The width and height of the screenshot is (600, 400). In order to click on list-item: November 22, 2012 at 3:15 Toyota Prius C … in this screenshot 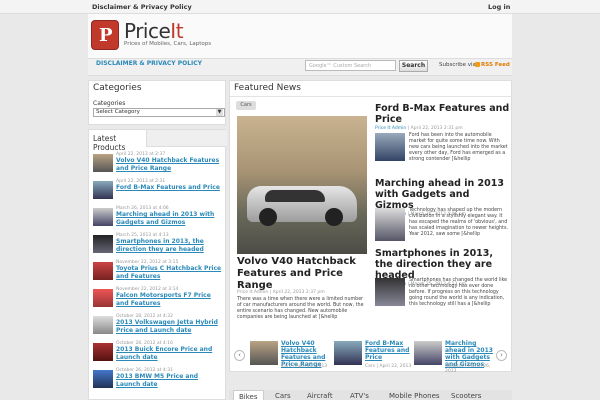, I will do `click(158, 272)`.